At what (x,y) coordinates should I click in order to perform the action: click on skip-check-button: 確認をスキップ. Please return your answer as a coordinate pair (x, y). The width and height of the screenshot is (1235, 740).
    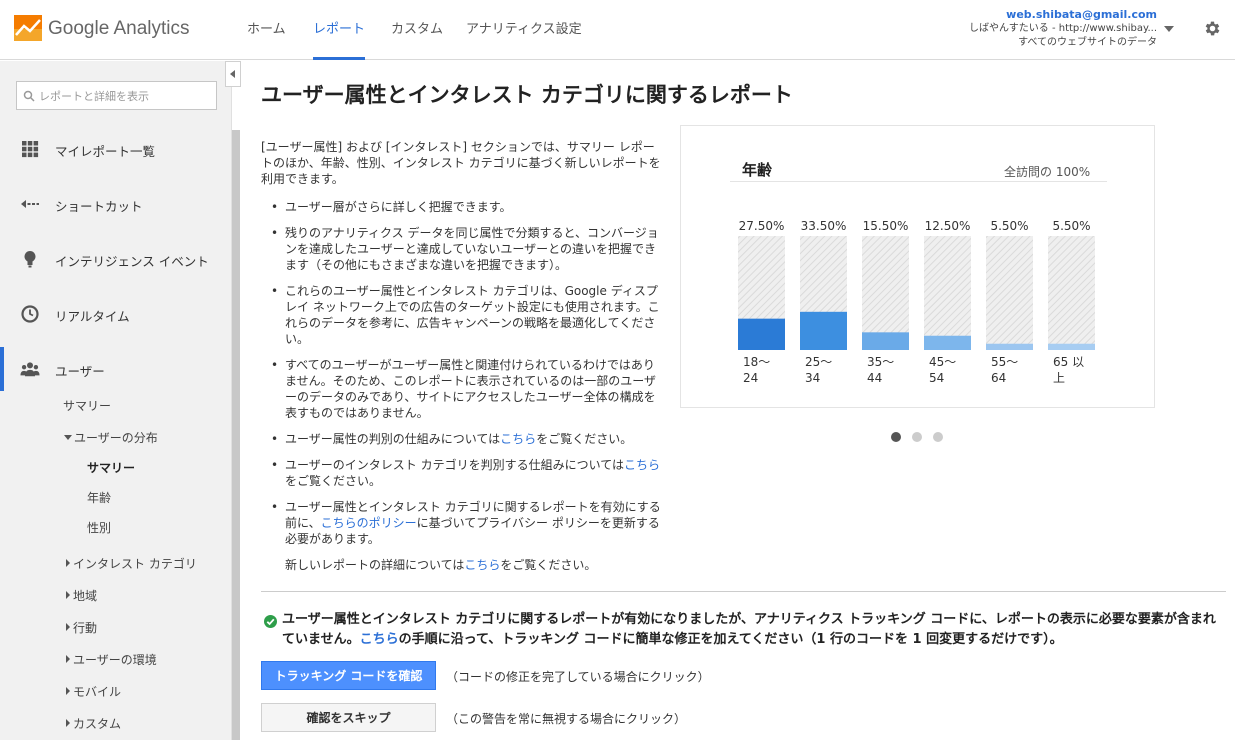
    Looking at the image, I should click on (348, 717).